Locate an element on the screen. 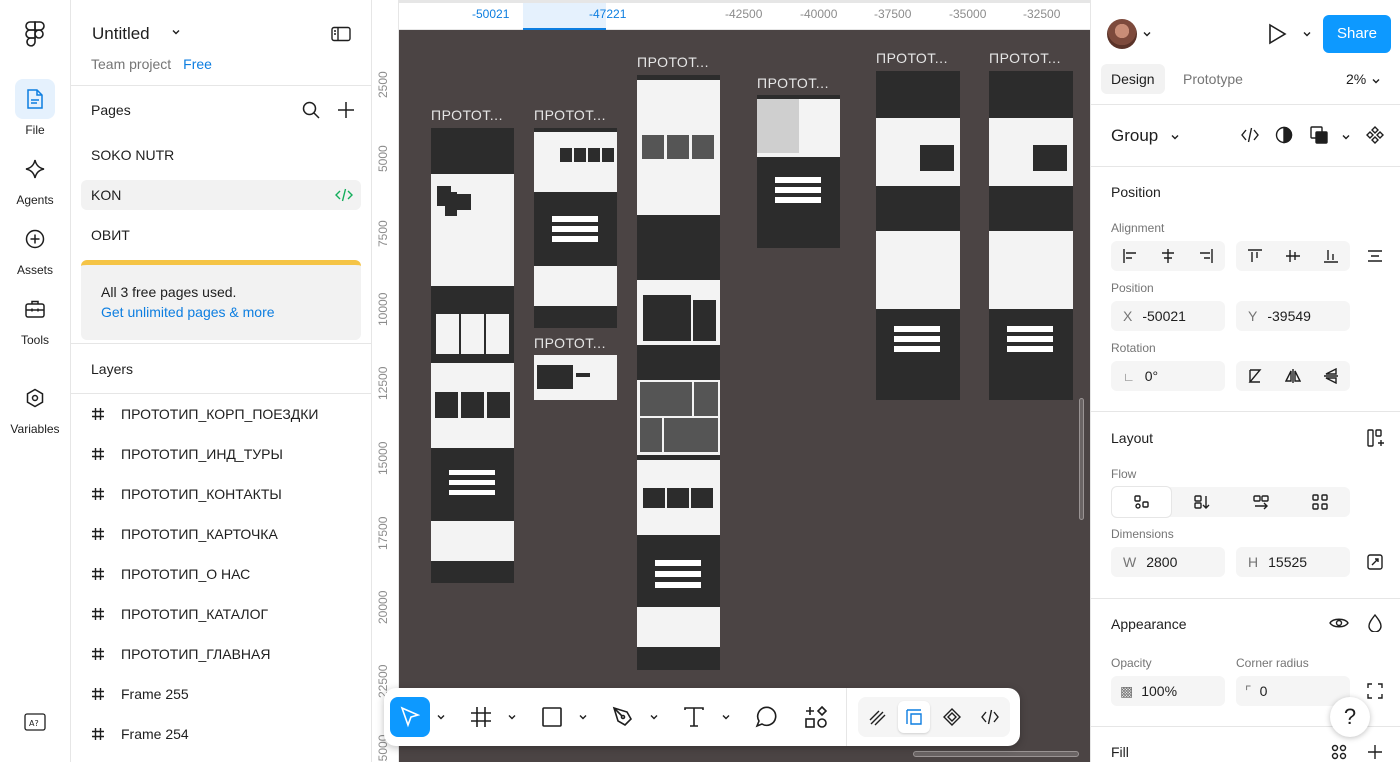 The height and width of the screenshot is (762, 1400). layer-item: ПРОТОТИП_КАТАЛОГ is located at coordinates (179, 614).